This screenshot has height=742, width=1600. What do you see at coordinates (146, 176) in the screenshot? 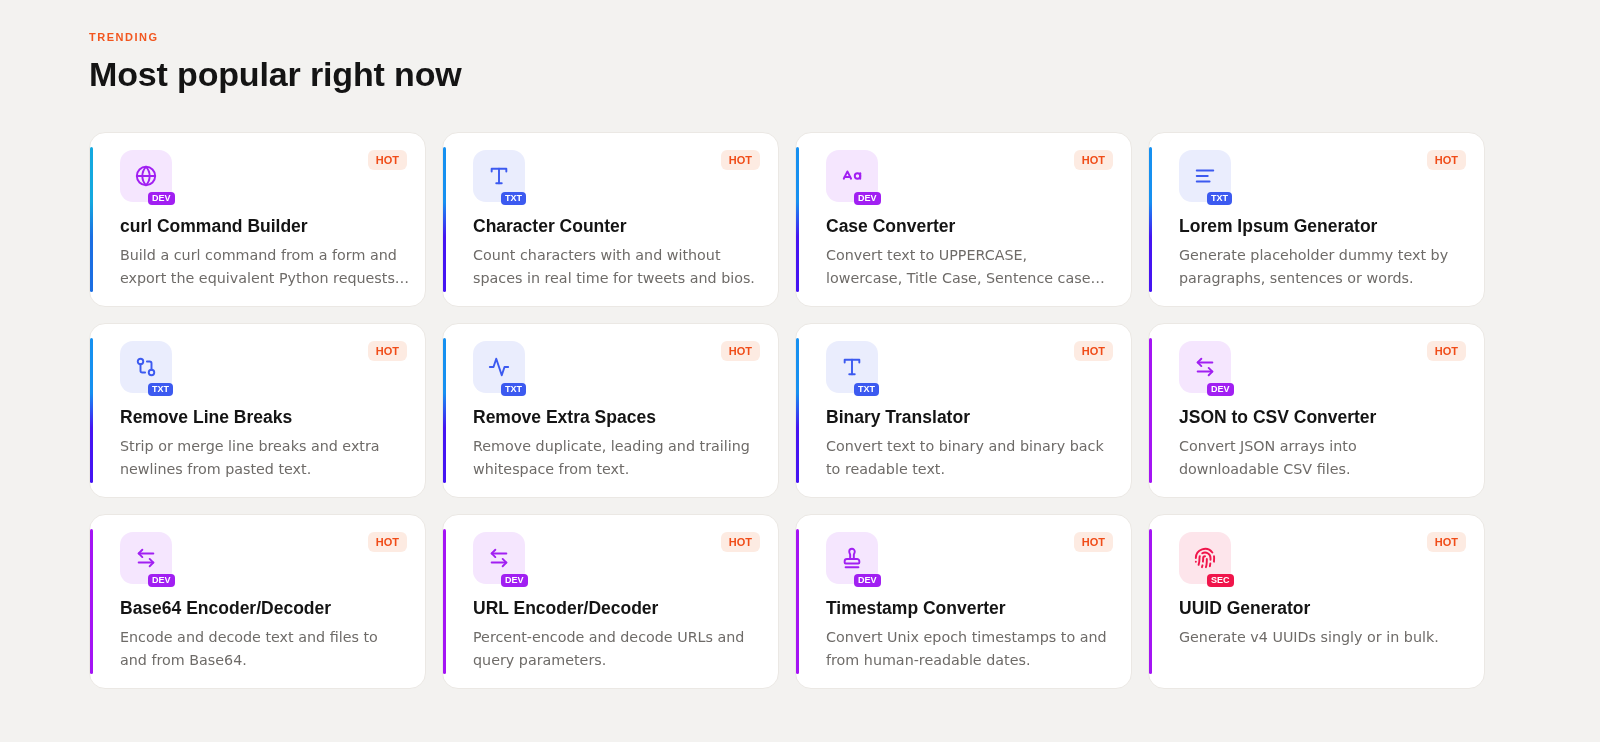
I see `globe-icon` at bounding box center [146, 176].